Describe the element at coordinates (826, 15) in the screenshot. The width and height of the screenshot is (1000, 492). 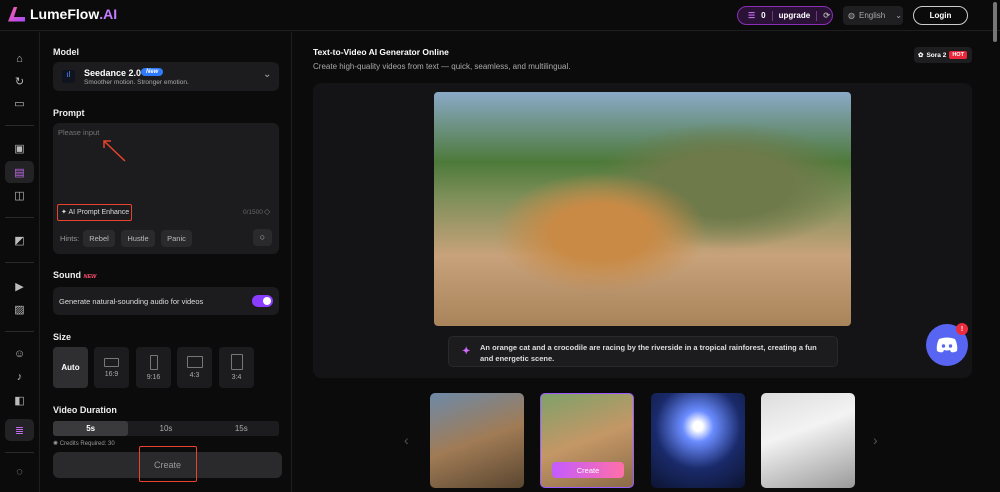
I see `refresh-icon: ⟳` at that location.